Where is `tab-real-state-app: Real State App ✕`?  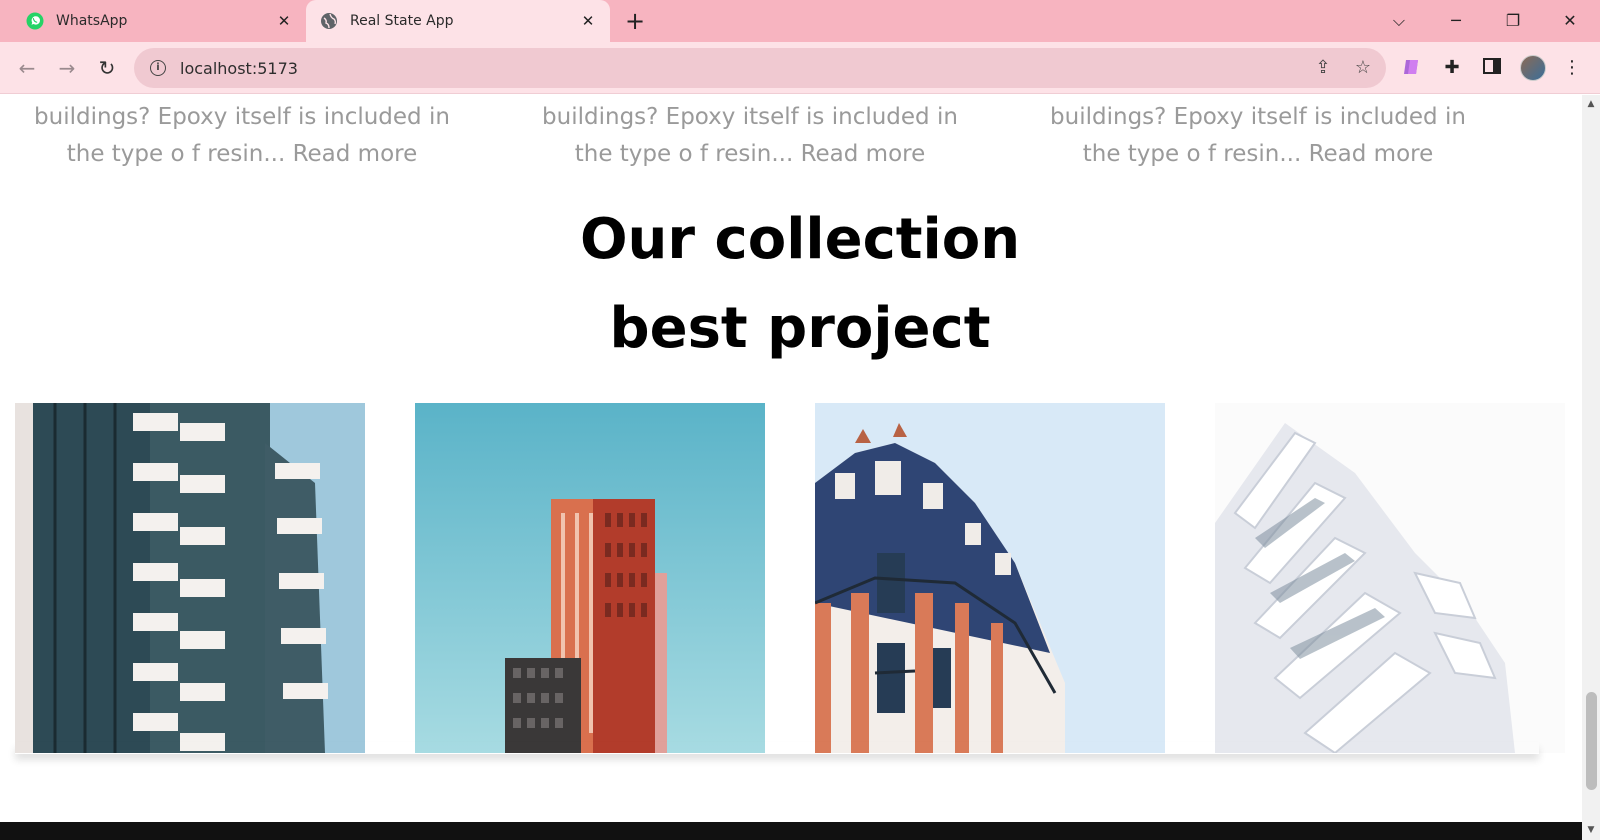
tab-real-state-app: Real State App ✕ is located at coordinates (458, 21).